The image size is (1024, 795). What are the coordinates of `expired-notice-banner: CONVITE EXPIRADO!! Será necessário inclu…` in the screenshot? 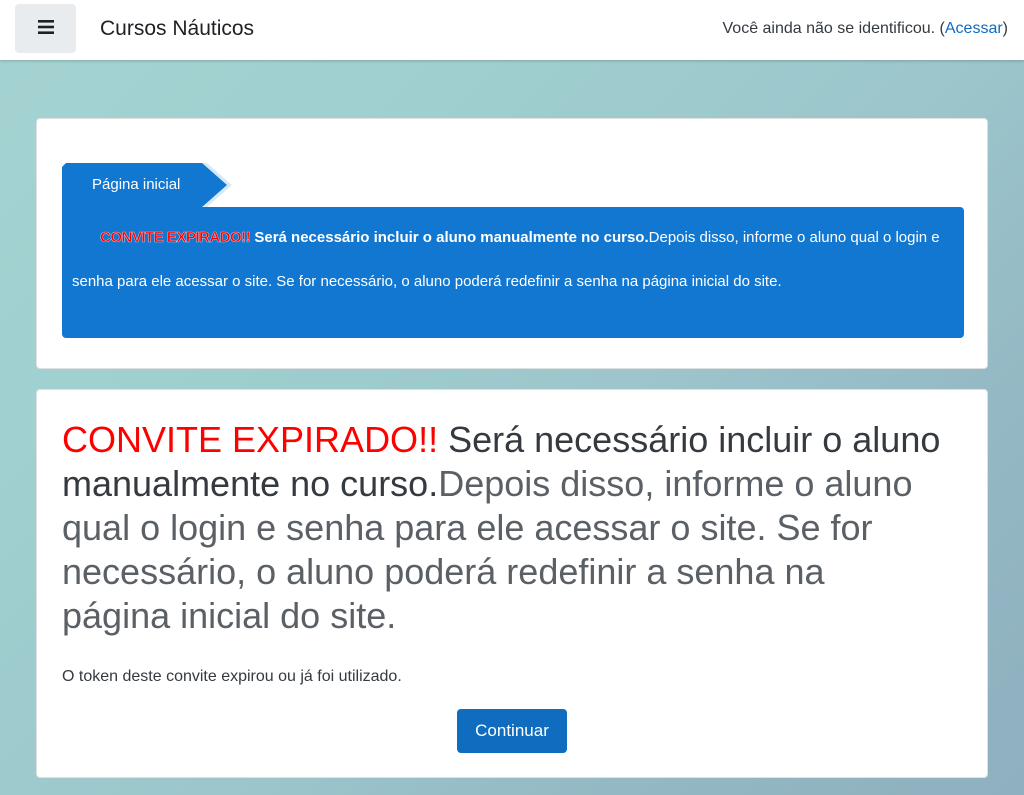 It's located at (513, 272).